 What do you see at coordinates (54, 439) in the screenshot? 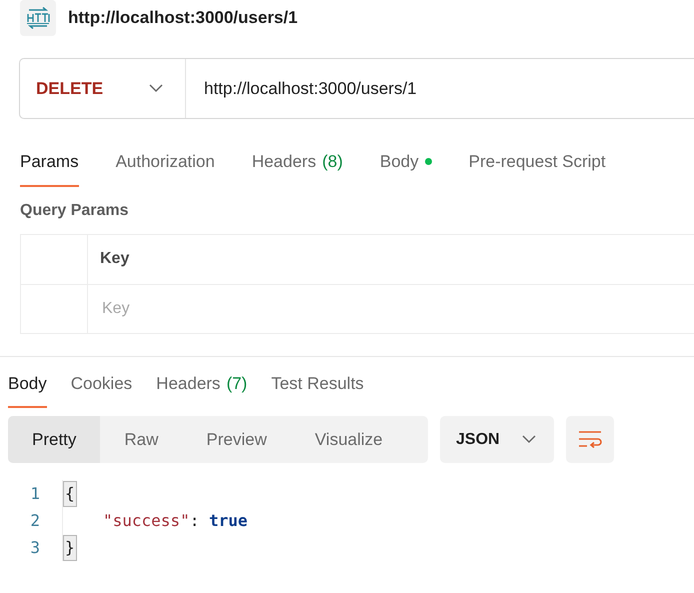
I see `view-mode-tab: Pretty` at bounding box center [54, 439].